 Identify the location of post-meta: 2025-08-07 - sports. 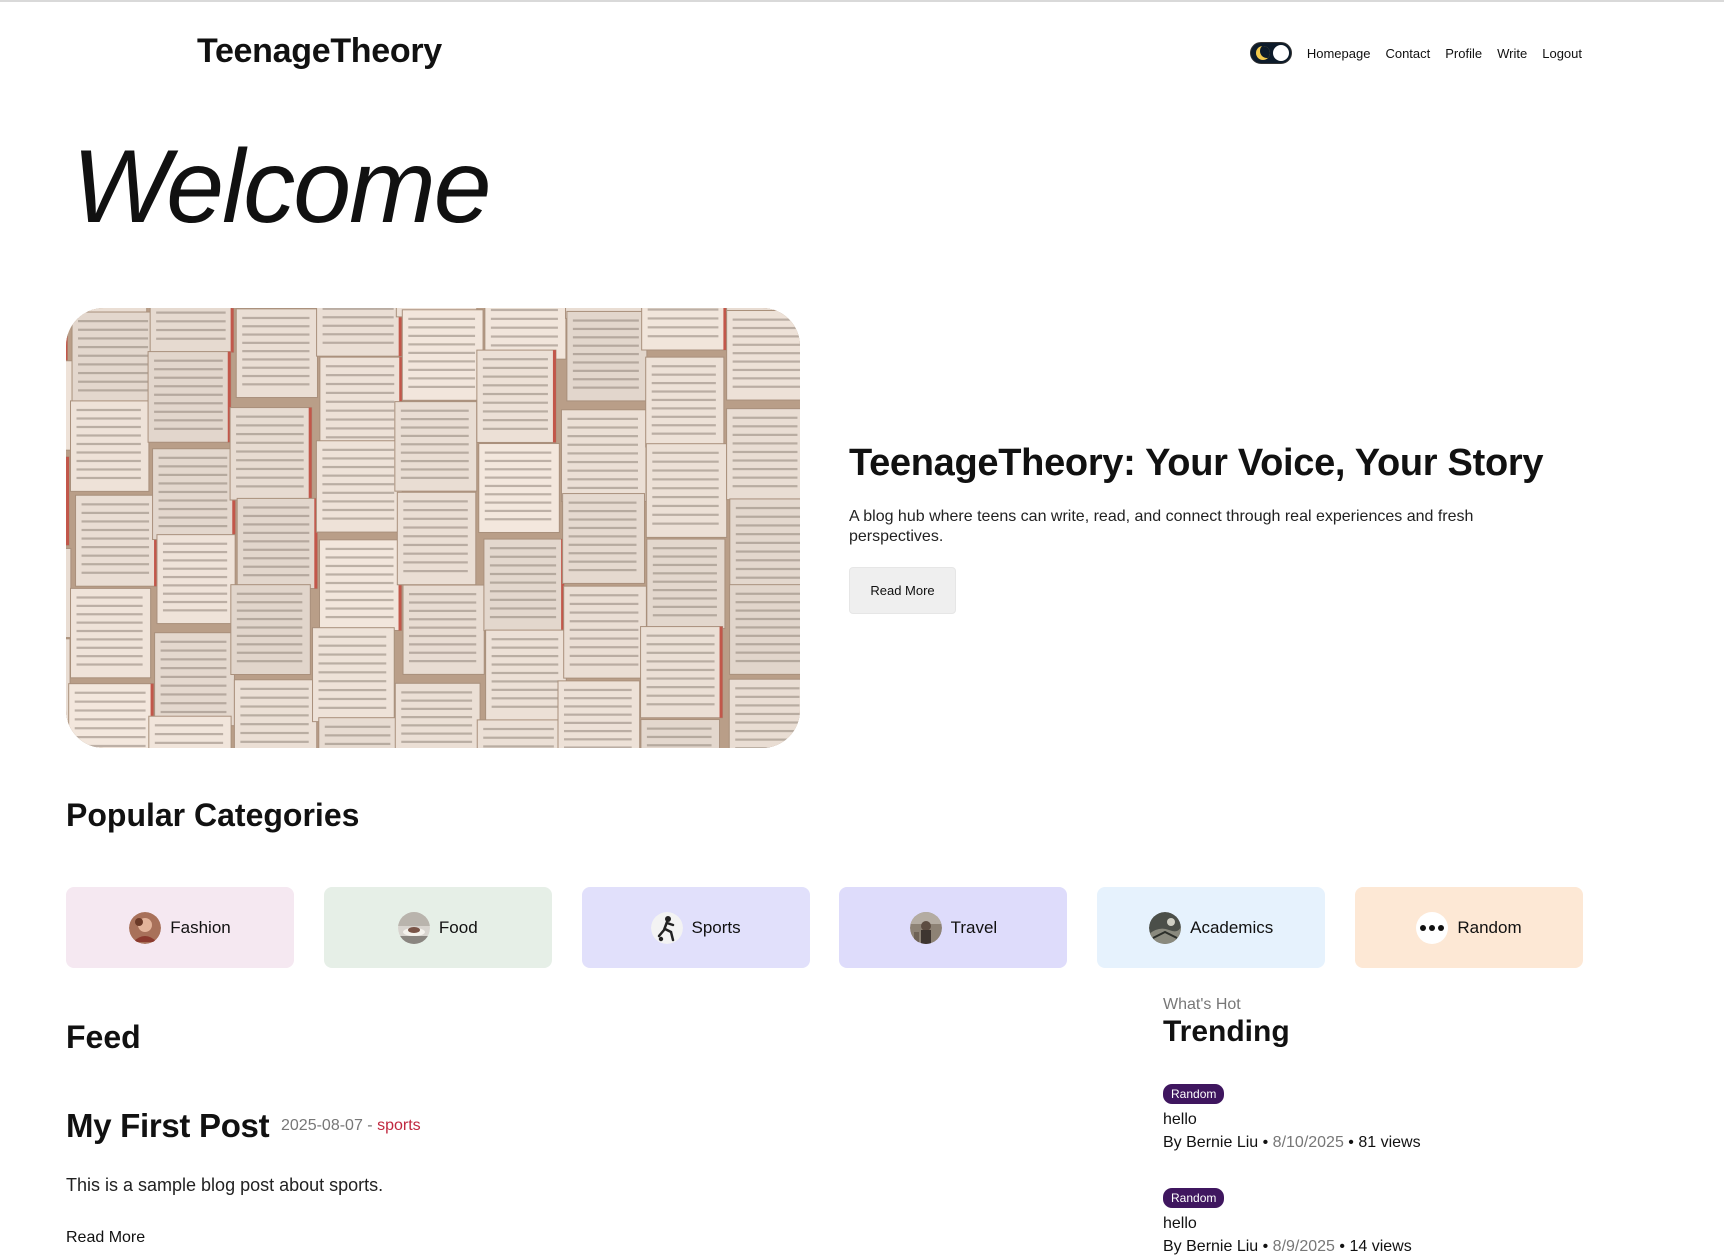
(351, 1126).